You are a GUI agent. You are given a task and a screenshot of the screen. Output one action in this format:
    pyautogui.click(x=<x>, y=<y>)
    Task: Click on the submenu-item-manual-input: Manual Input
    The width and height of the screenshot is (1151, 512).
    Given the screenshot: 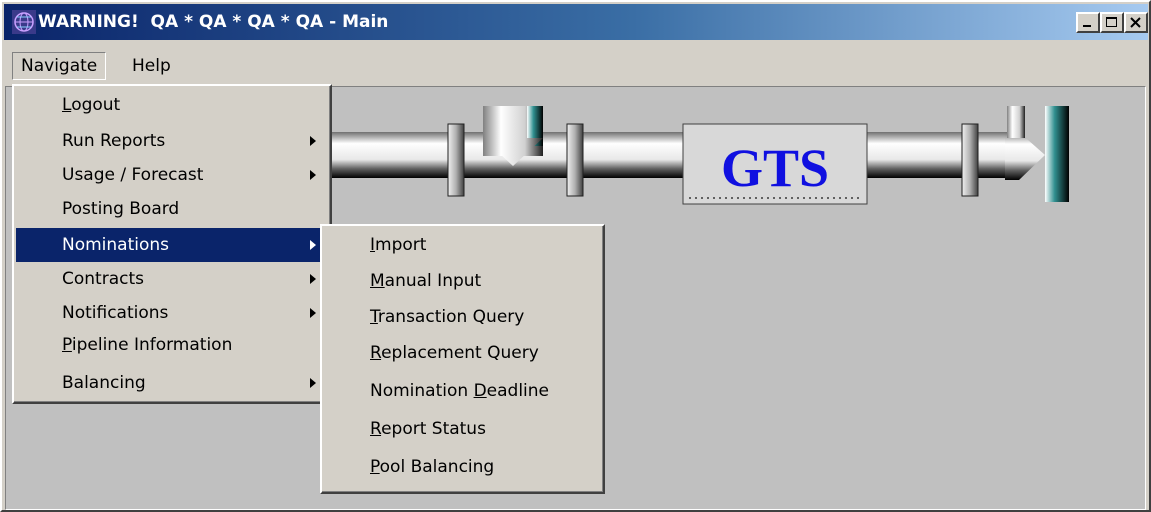 What is the action you would take?
    pyautogui.click(x=462, y=281)
    